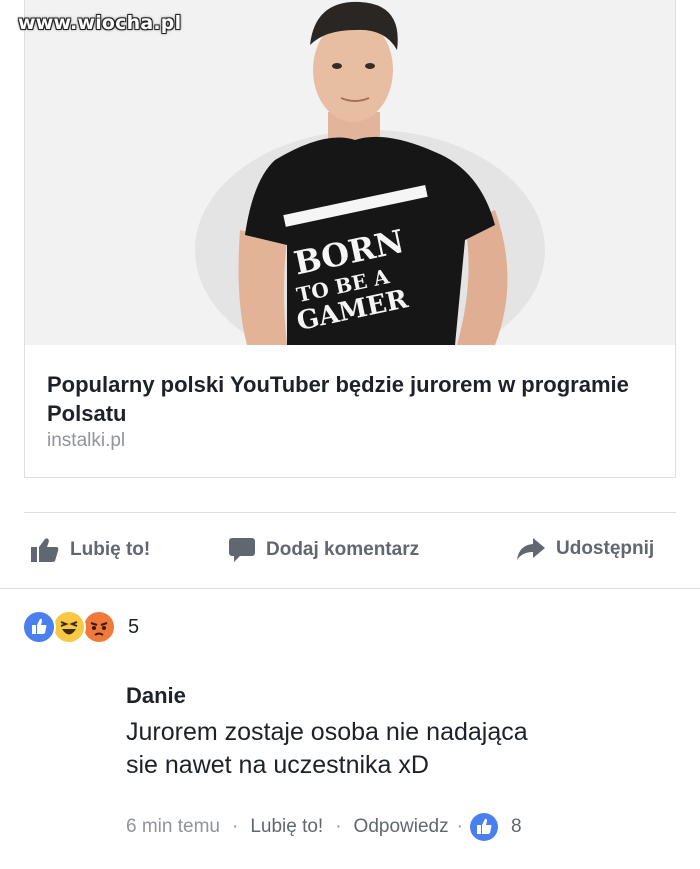 This screenshot has width=700, height=869. I want to click on like-reaction-icon, so click(39, 627).